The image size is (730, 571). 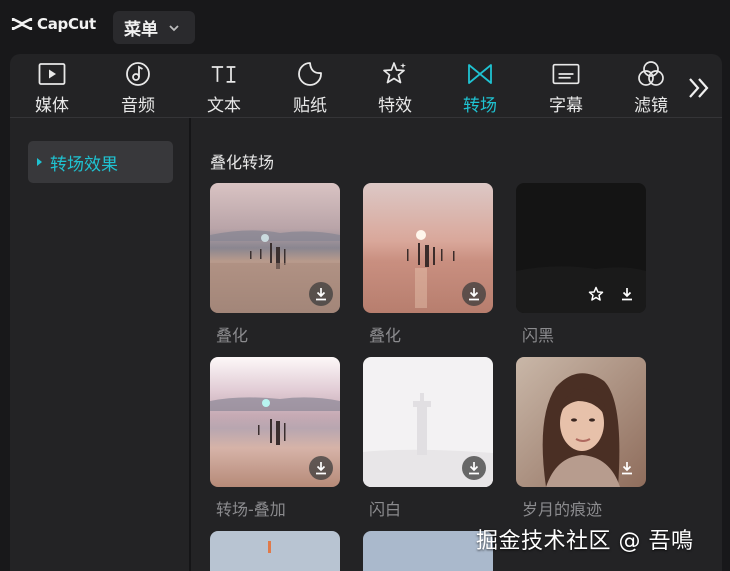 What do you see at coordinates (395, 106) in the screenshot?
I see `tab-label: 特效` at bounding box center [395, 106].